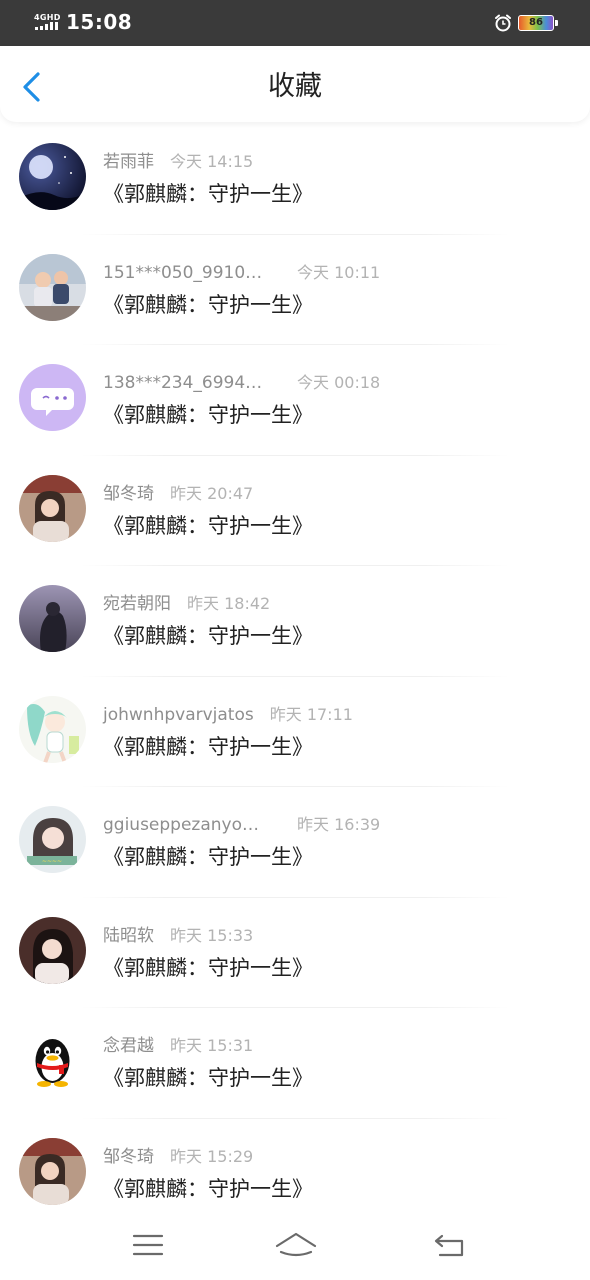 The image size is (590, 1280). I want to click on list-item: johwnhpvarvjatos 昨天 17:11 《郭麒麟：守护一生》, so click(295, 732).